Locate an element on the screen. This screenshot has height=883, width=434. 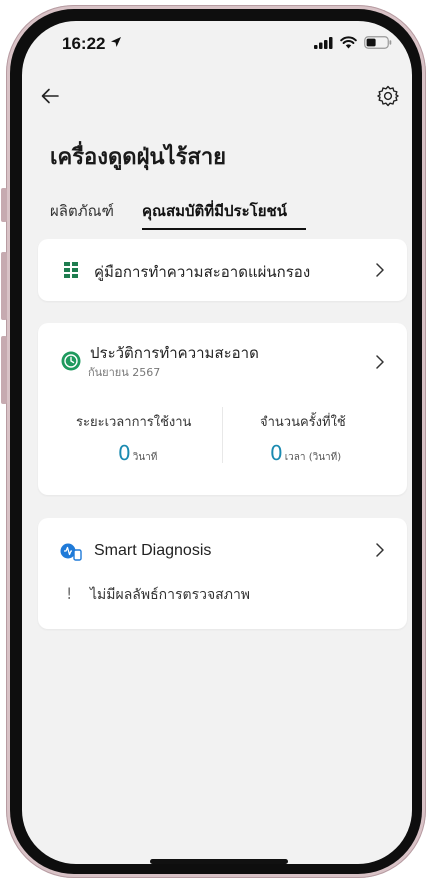
diagnosis-message: ไม่มีผลลัพธ์การตรวจสภาพ is located at coordinates (170, 595).